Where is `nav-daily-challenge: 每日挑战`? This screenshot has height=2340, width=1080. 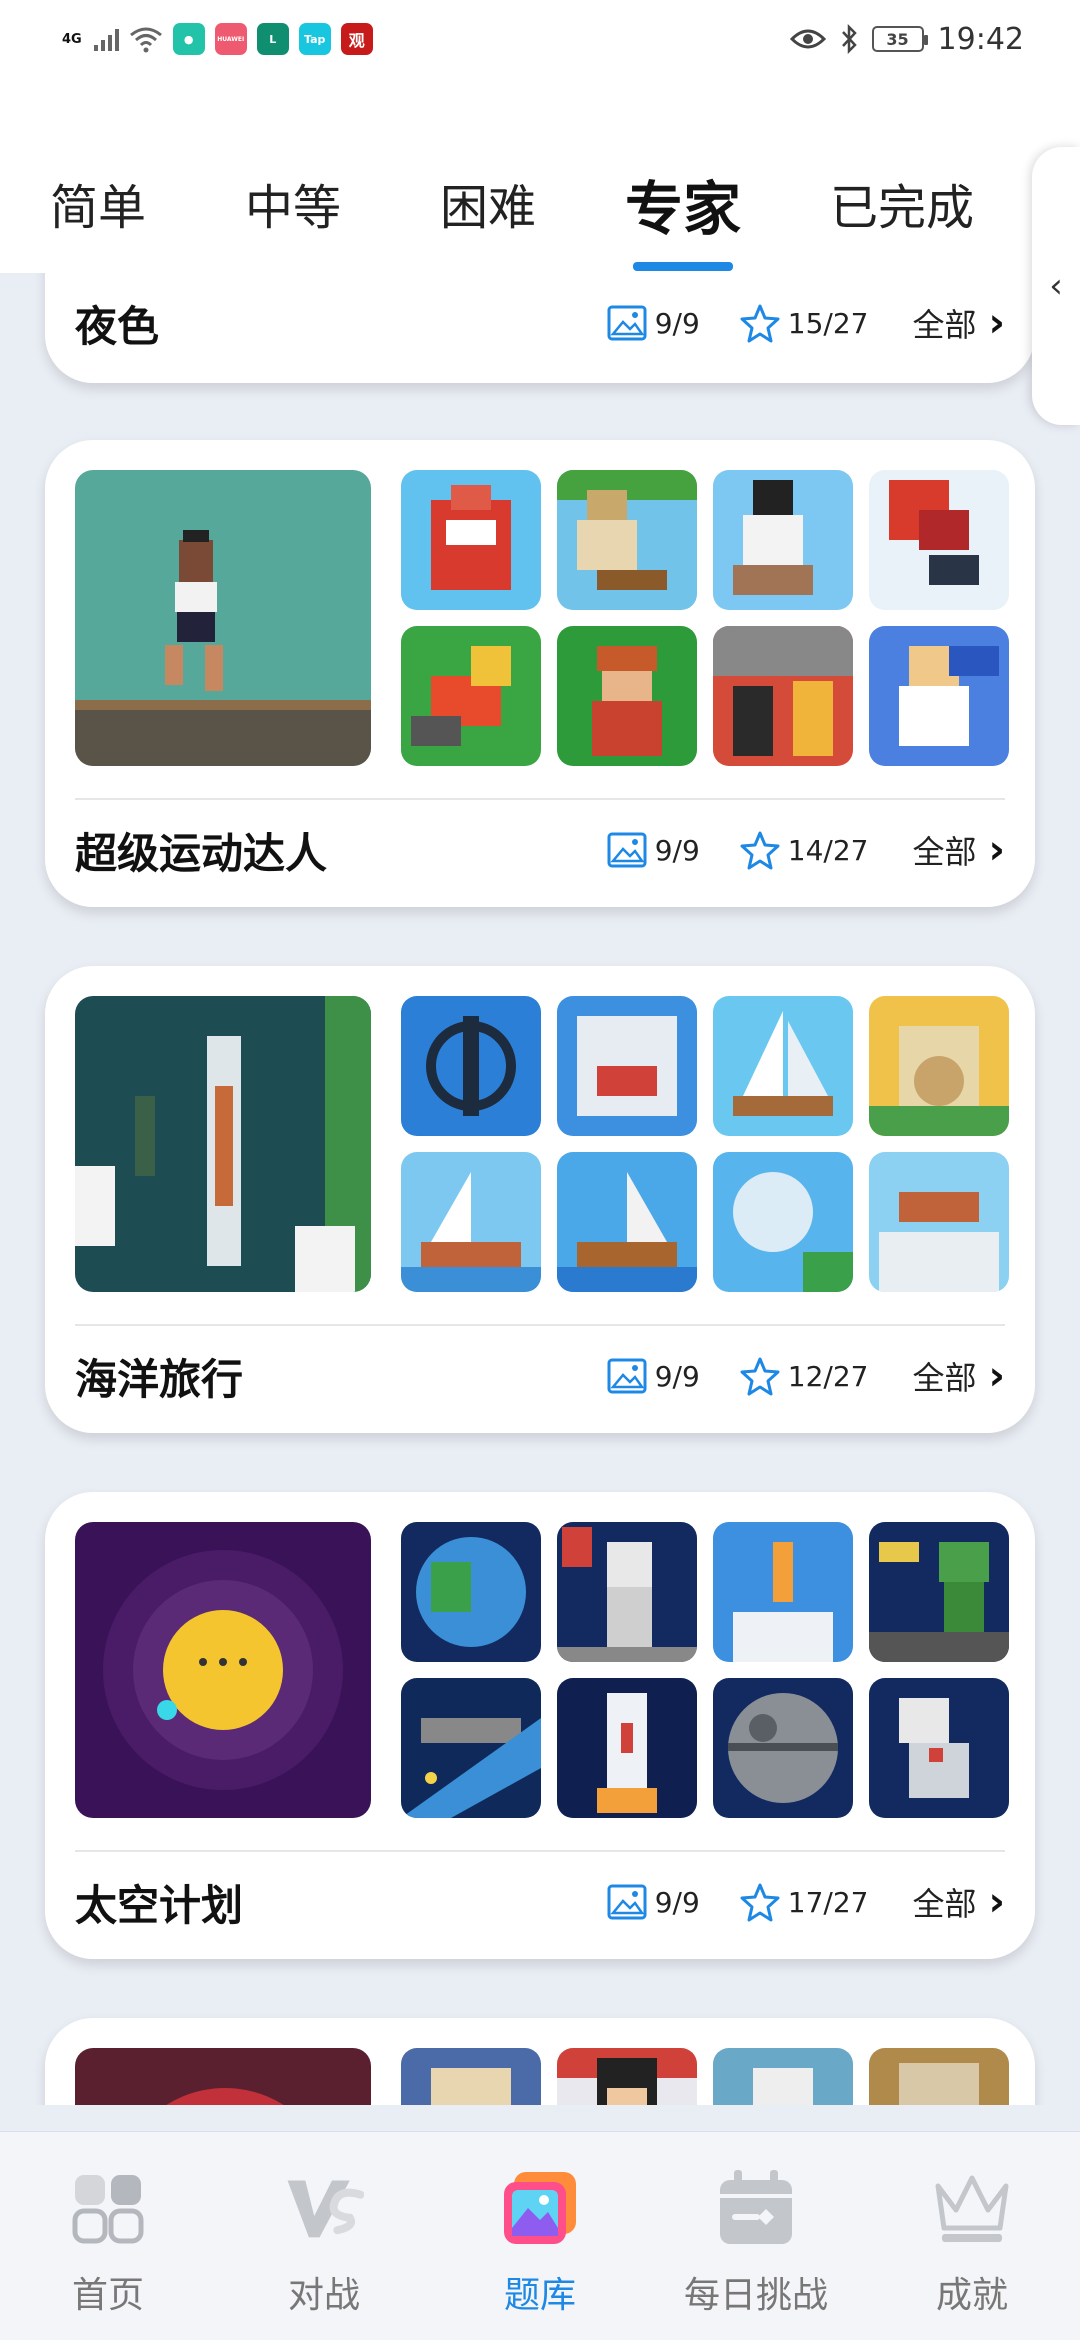 nav-daily-challenge: 每日挑战 is located at coordinates (756, 2254).